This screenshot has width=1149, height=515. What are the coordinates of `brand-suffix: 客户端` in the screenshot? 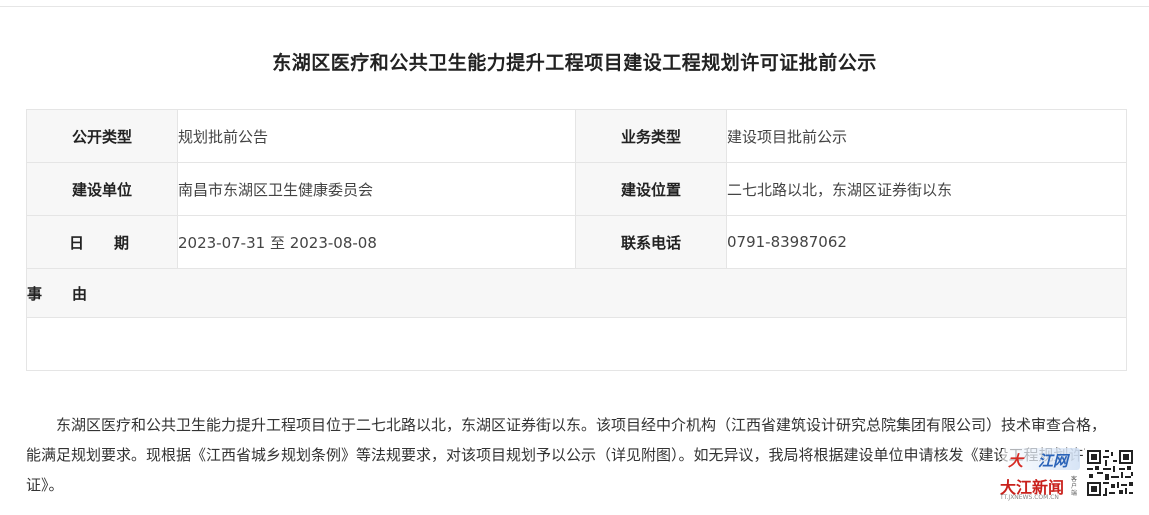 It's located at (1074, 486).